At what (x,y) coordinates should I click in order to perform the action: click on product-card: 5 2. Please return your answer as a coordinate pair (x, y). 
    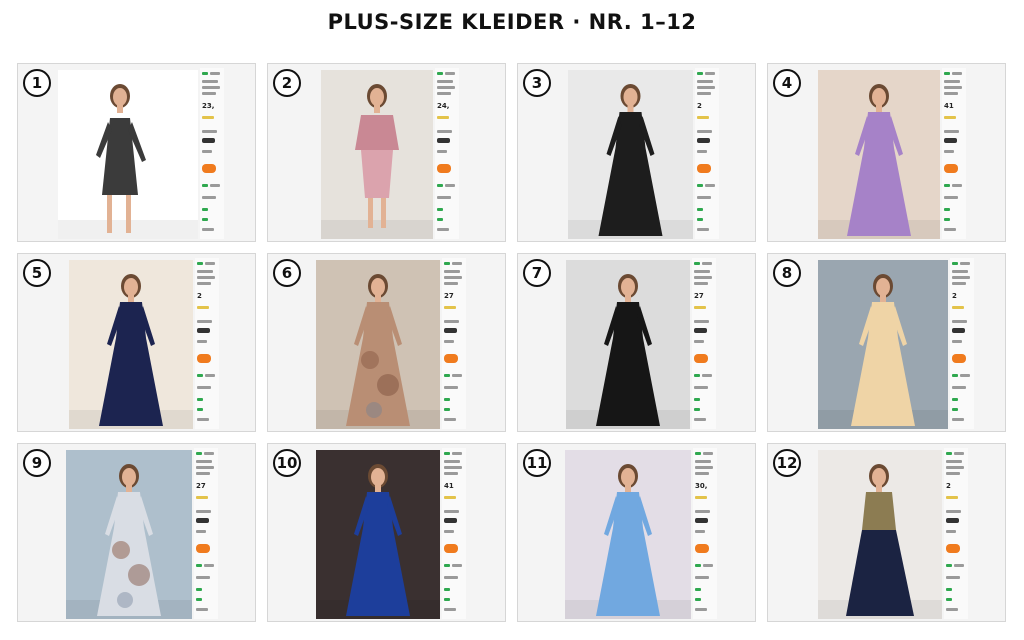
    Looking at the image, I should click on (136, 342).